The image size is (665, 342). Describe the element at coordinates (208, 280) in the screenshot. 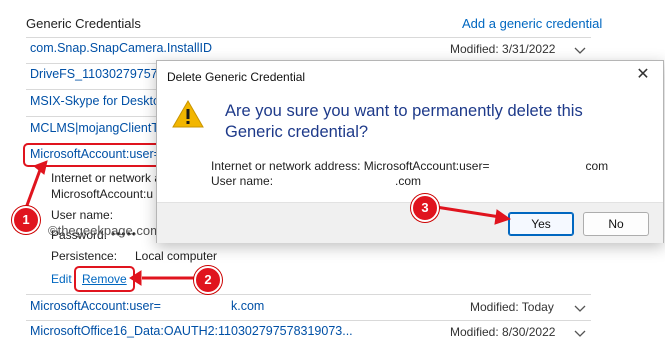

I see `step-badge-2: 2` at that location.